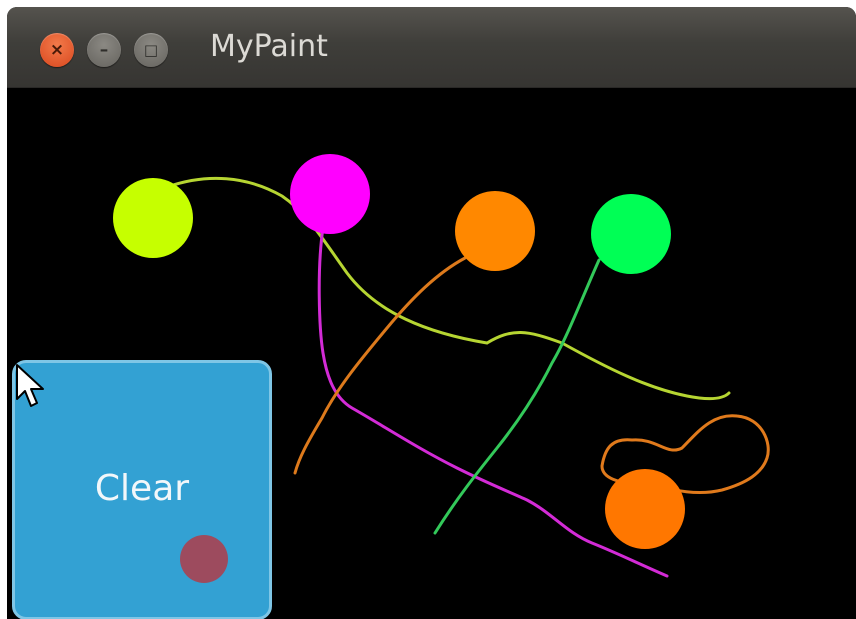 The image size is (856, 619). I want to click on stroke-green, so click(517, 396).